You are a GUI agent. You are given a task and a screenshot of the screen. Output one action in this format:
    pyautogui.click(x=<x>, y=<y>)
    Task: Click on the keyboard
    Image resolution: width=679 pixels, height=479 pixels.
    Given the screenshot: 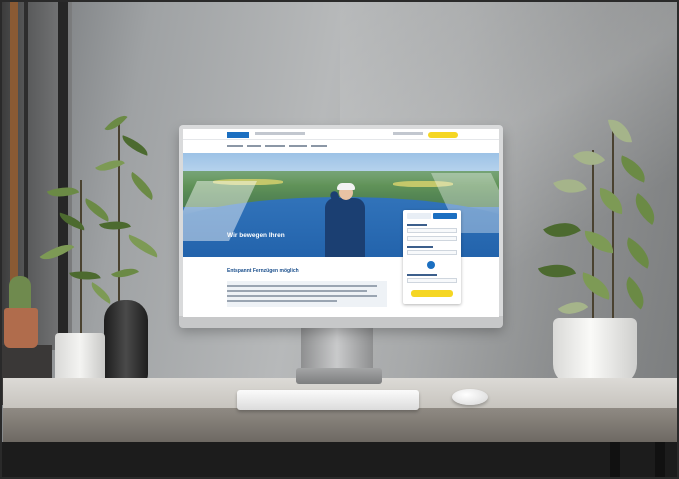 What is the action you would take?
    pyautogui.click(x=328, y=400)
    